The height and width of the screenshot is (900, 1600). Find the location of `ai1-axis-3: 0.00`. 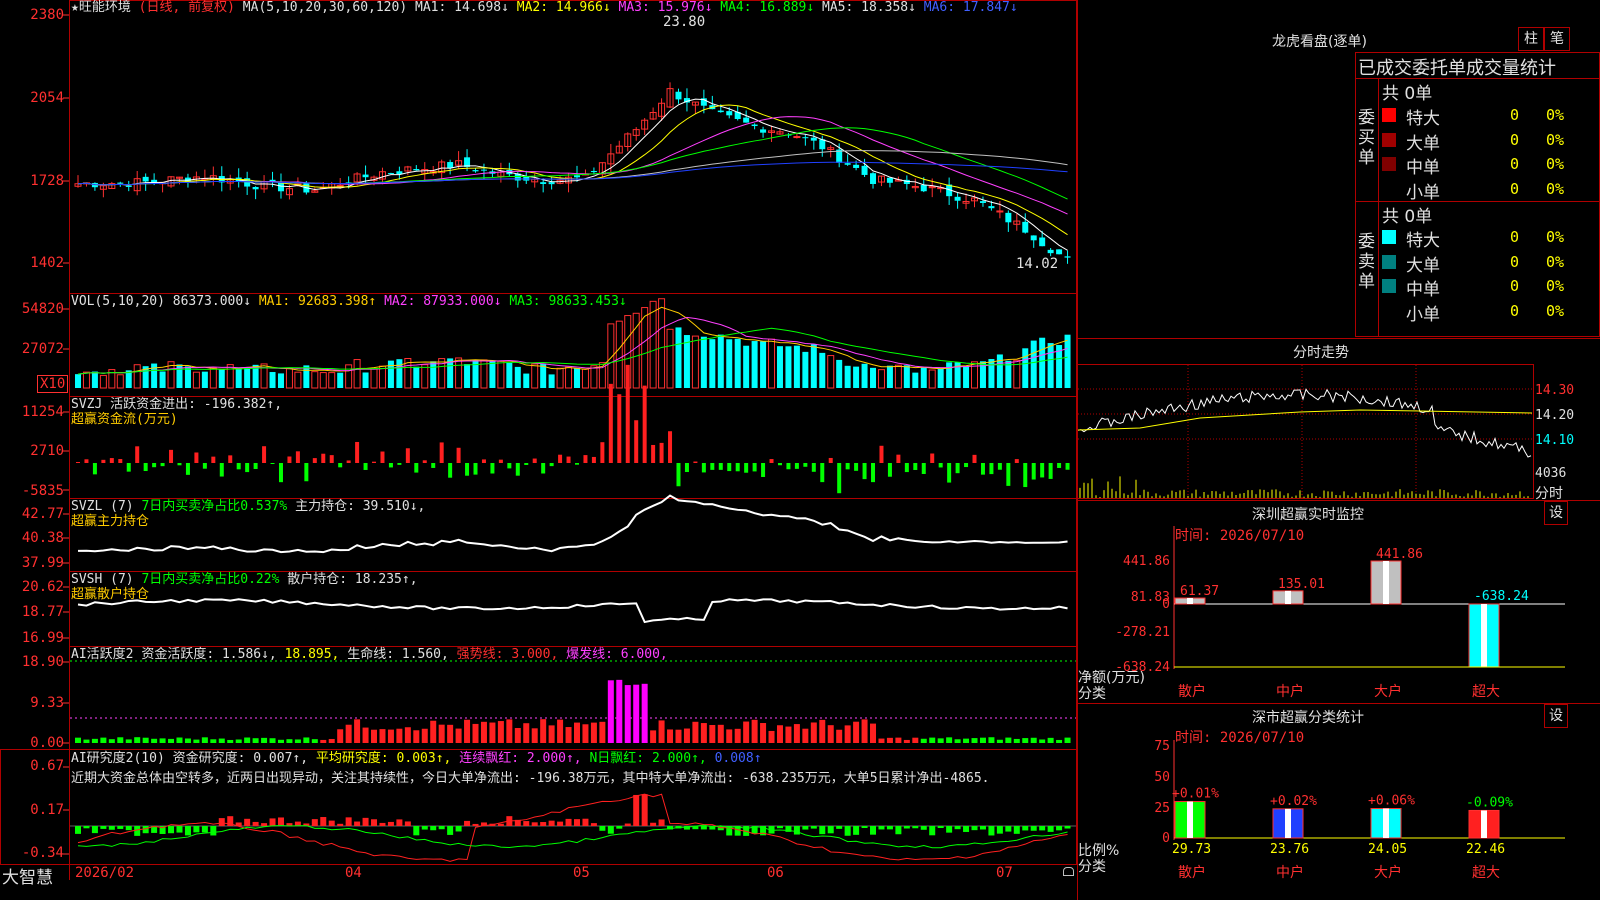

ai1-axis-3: 0.00 is located at coordinates (47, 743).